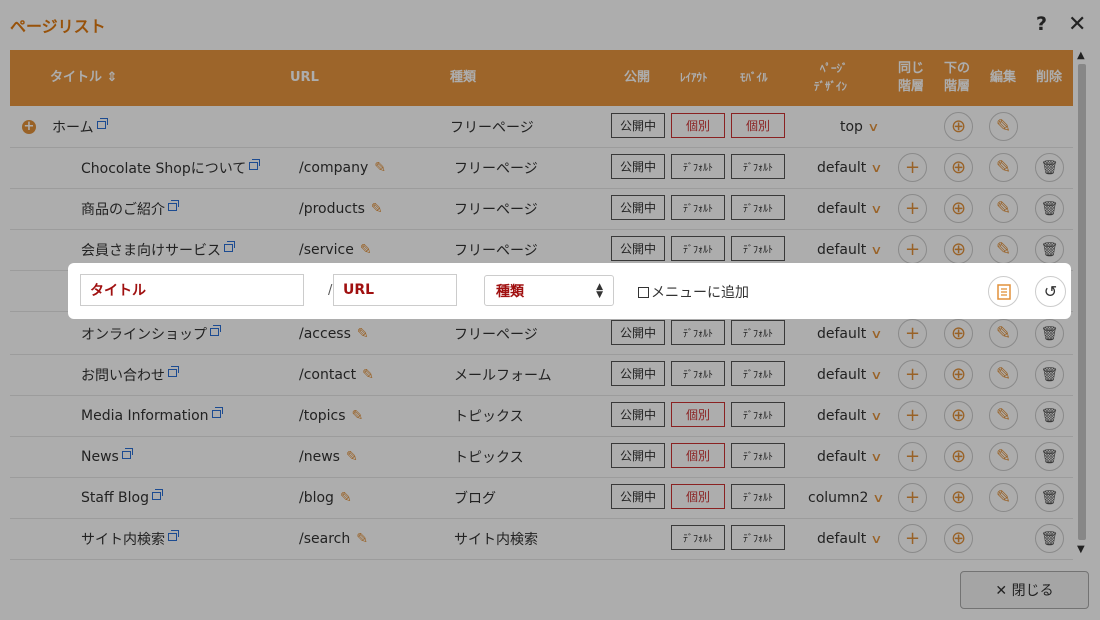 The height and width of the screenshot is (620, 1100). What do you see at coordinates (599, 291) in the screenshot?
I see `select-arrows-icon: ▲ ▼` at bounding box center [599, 291].